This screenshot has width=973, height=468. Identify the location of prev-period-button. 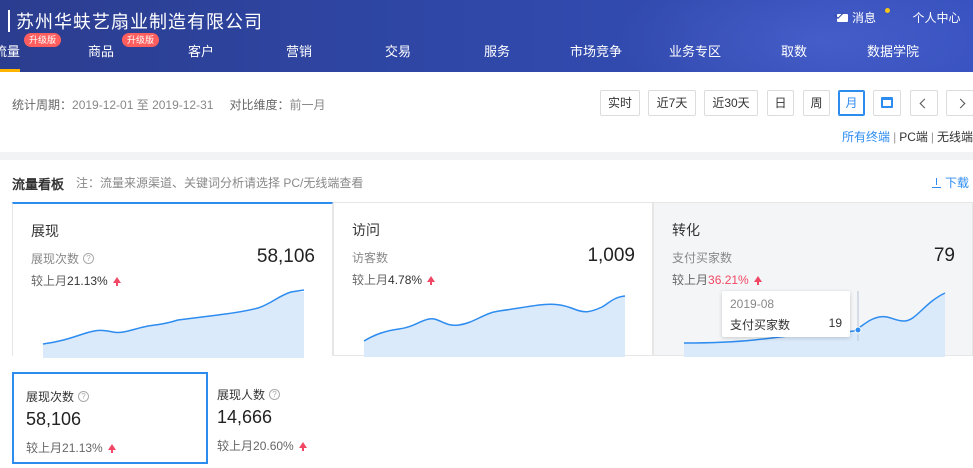
(924, 103).